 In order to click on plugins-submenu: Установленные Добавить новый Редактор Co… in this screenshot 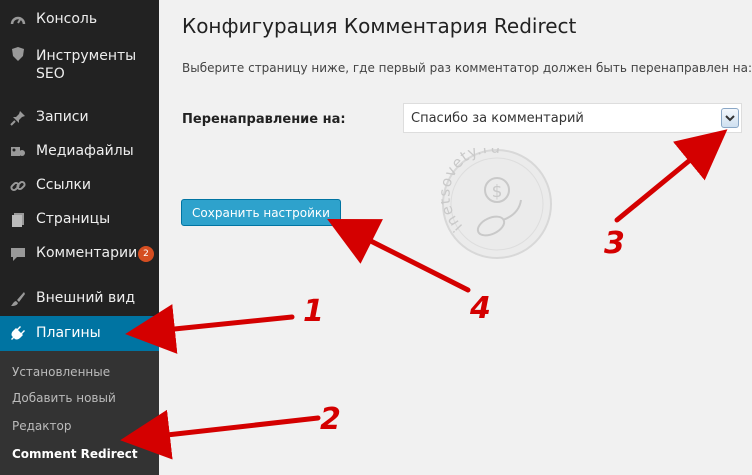, I will do `click(79, 413)`.